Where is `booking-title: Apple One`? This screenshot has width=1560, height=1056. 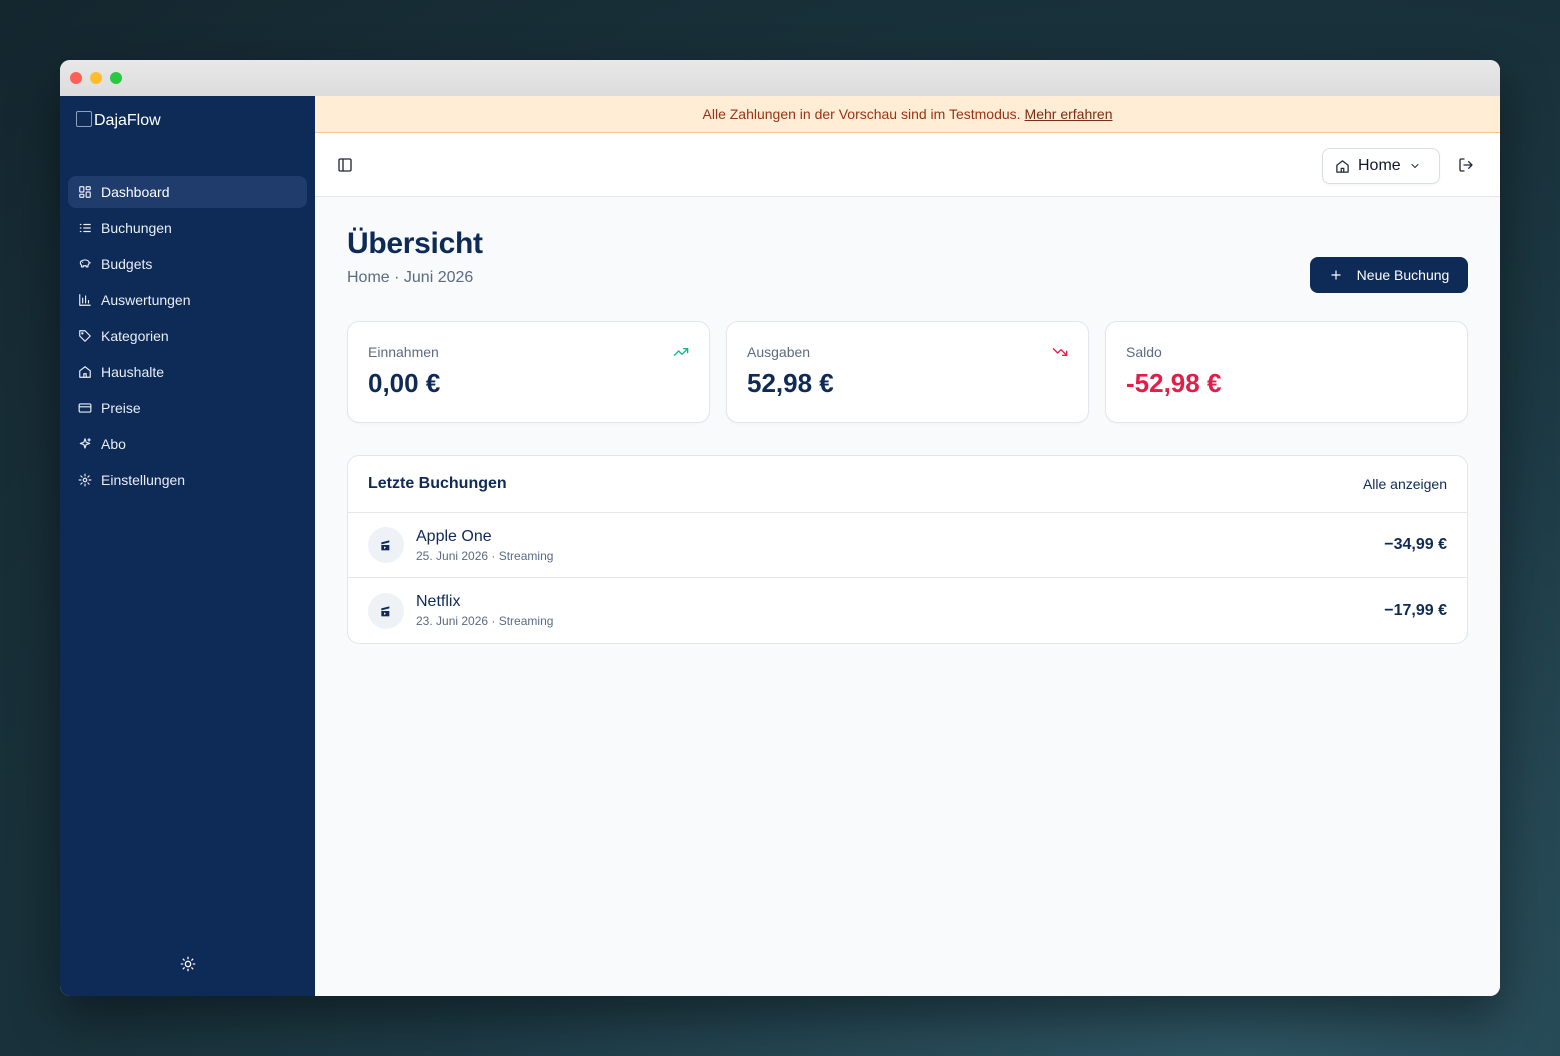
booking-title: Apple One is located at coordinates (454, 536).